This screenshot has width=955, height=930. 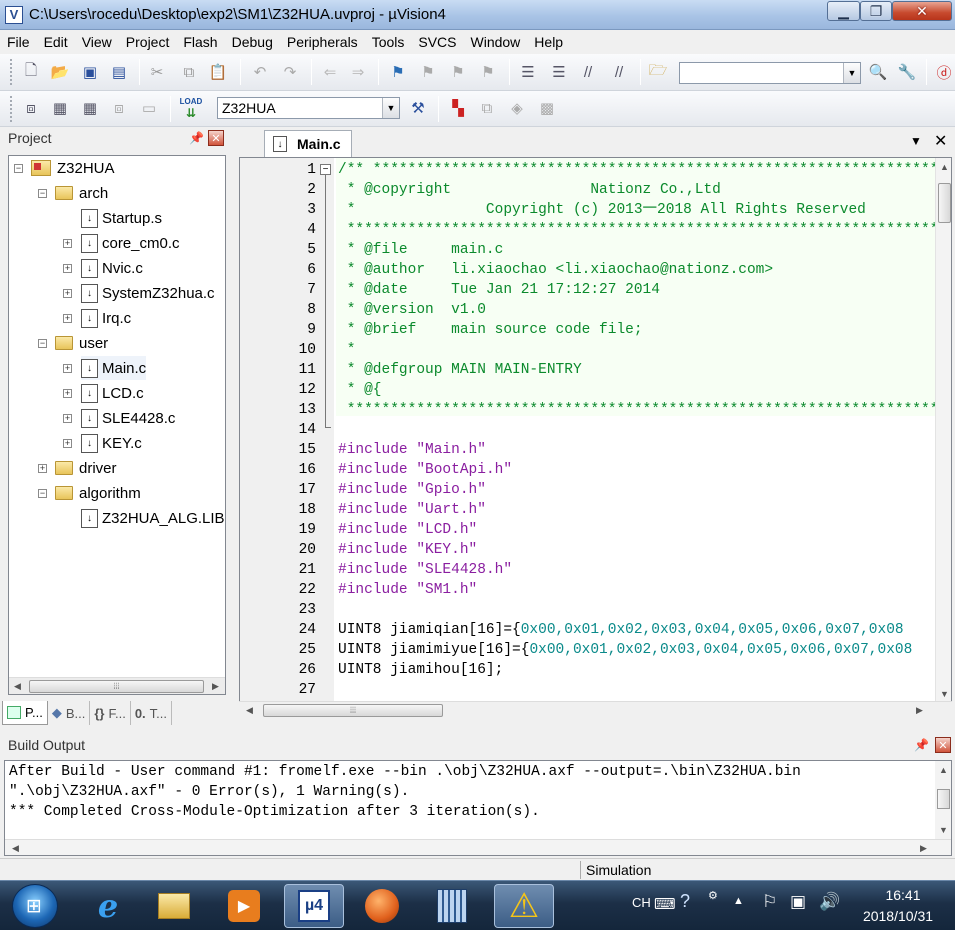 I want to click on code-line: #include "BootApi.h", so click(x=425, y=470).